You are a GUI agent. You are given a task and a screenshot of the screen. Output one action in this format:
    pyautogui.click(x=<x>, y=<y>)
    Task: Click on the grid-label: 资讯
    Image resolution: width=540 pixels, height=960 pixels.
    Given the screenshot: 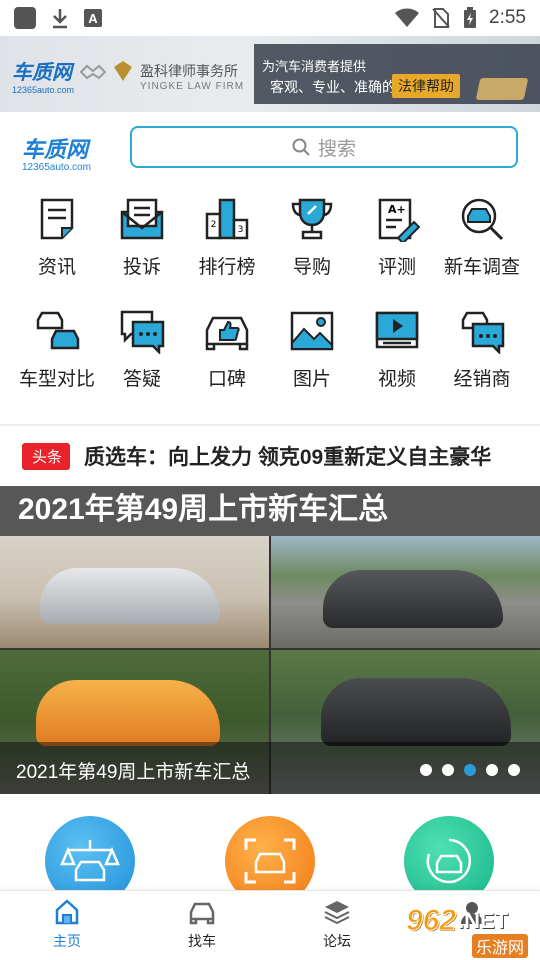 What is the action you would take?
    pyautogui.click(x=56, y=267)
    